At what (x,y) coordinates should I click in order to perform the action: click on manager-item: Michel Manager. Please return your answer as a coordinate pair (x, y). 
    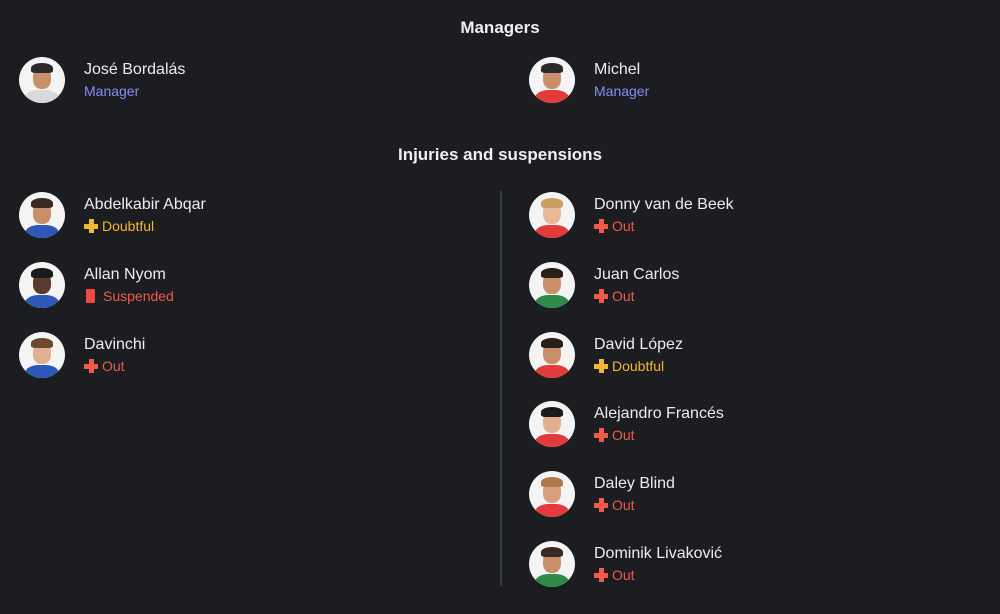
    Looking at the image, I should click on (589, 80).